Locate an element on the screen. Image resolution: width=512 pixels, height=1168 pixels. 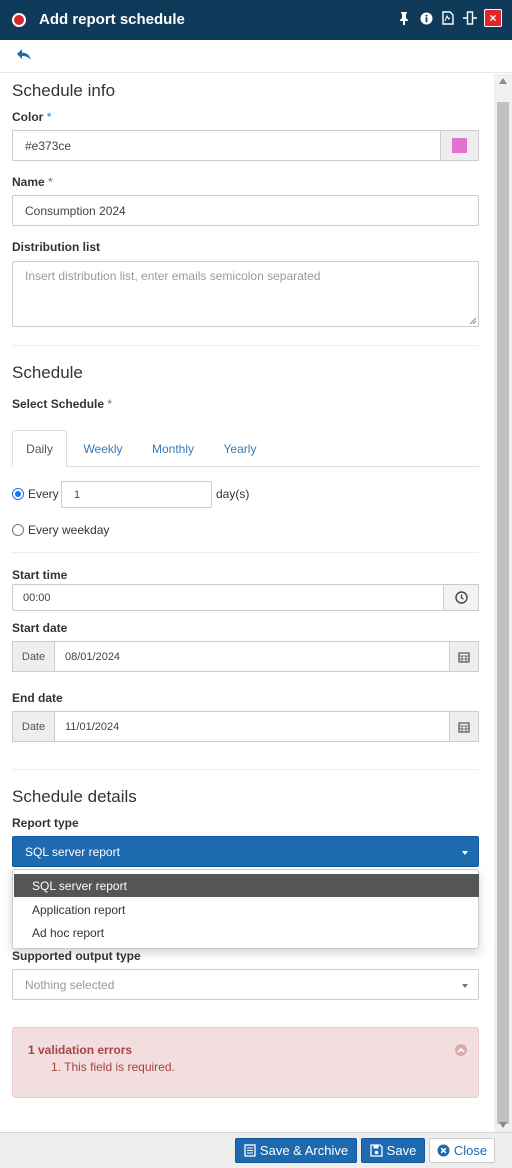
select-schedule-label: Select Schedule * is located at coordinates (62, 404).